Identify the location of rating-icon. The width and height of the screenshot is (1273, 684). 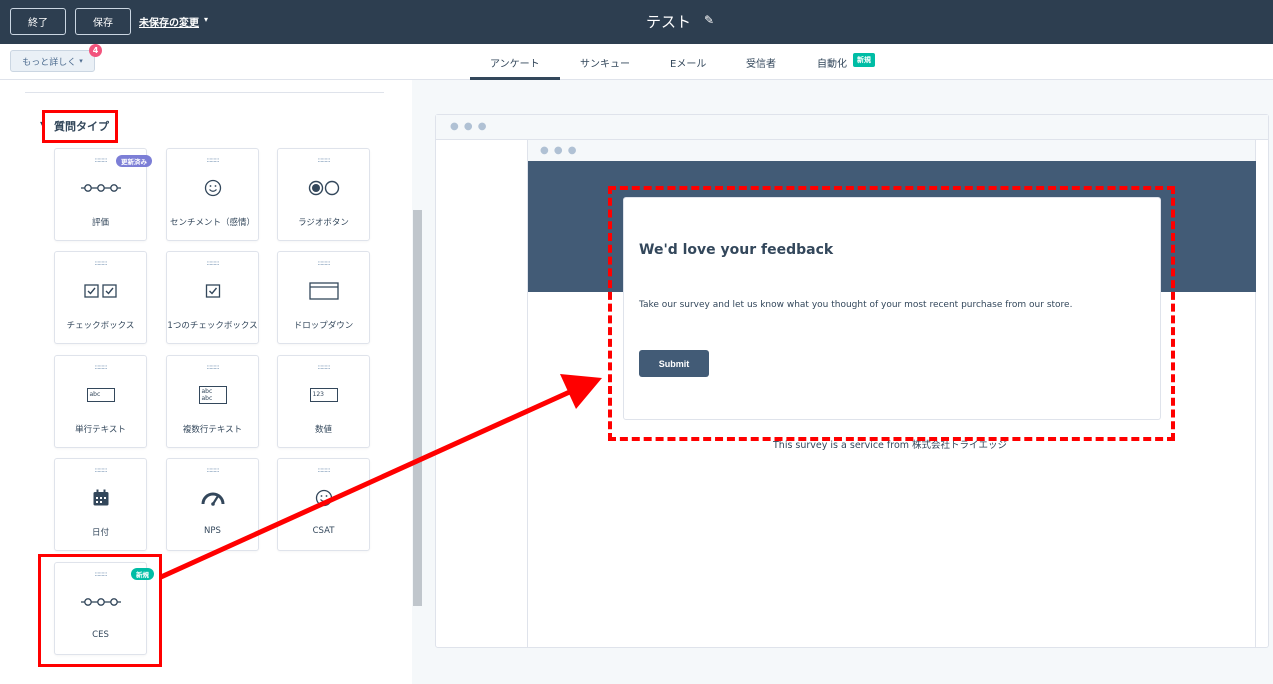
(100, 188).